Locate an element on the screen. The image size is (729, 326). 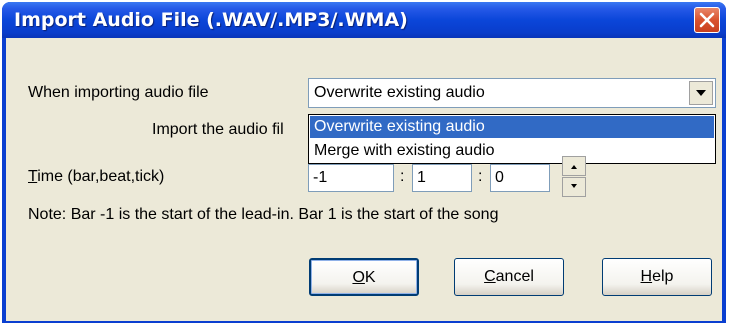
time-label-mnemonic: T is located at coordinates (33, 176).